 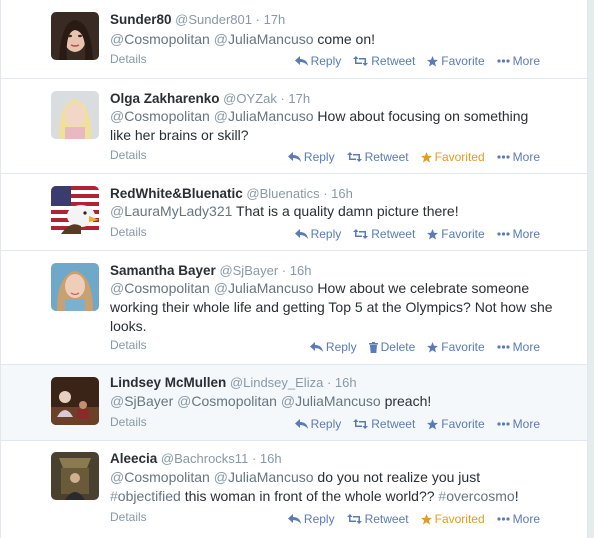 What do you see at coordinates (330, 39) in the screenshot?
I see `tweet-text: @Cosmopolitan @JuliaMancuso come on!` at bounding box center [330, 39].